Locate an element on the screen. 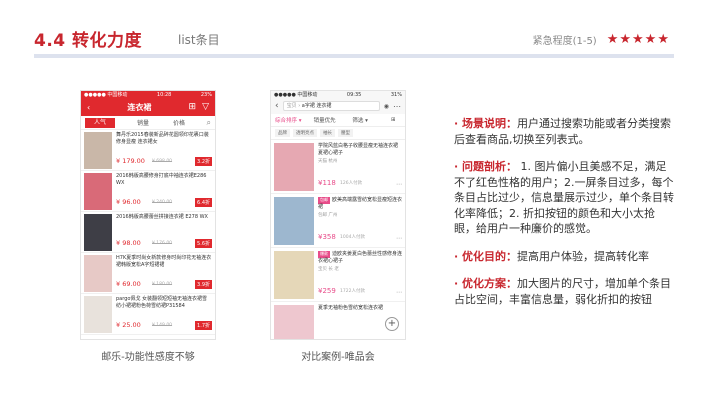  battery-text: 31% is located at coordinates (396, 94).